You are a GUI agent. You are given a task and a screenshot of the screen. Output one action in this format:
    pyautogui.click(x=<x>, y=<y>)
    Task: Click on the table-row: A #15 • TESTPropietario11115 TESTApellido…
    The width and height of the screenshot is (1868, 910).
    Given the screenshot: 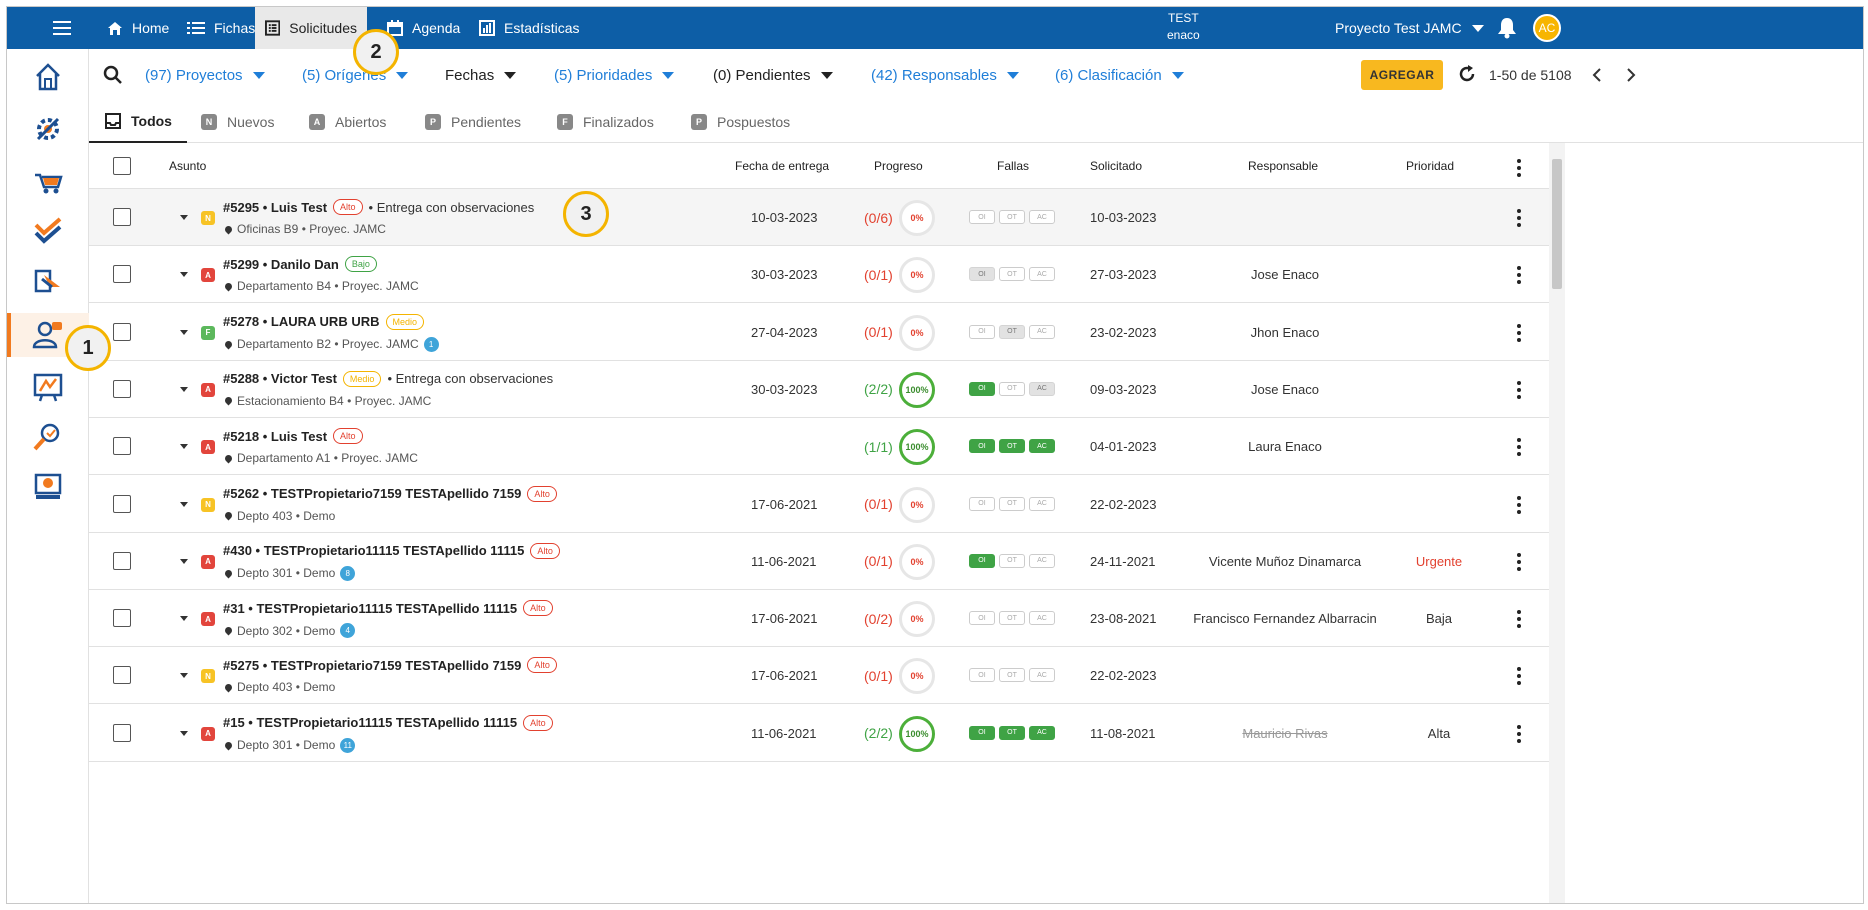 What is the action you would take?
    pyautogui.click(x=819, y=733)
    